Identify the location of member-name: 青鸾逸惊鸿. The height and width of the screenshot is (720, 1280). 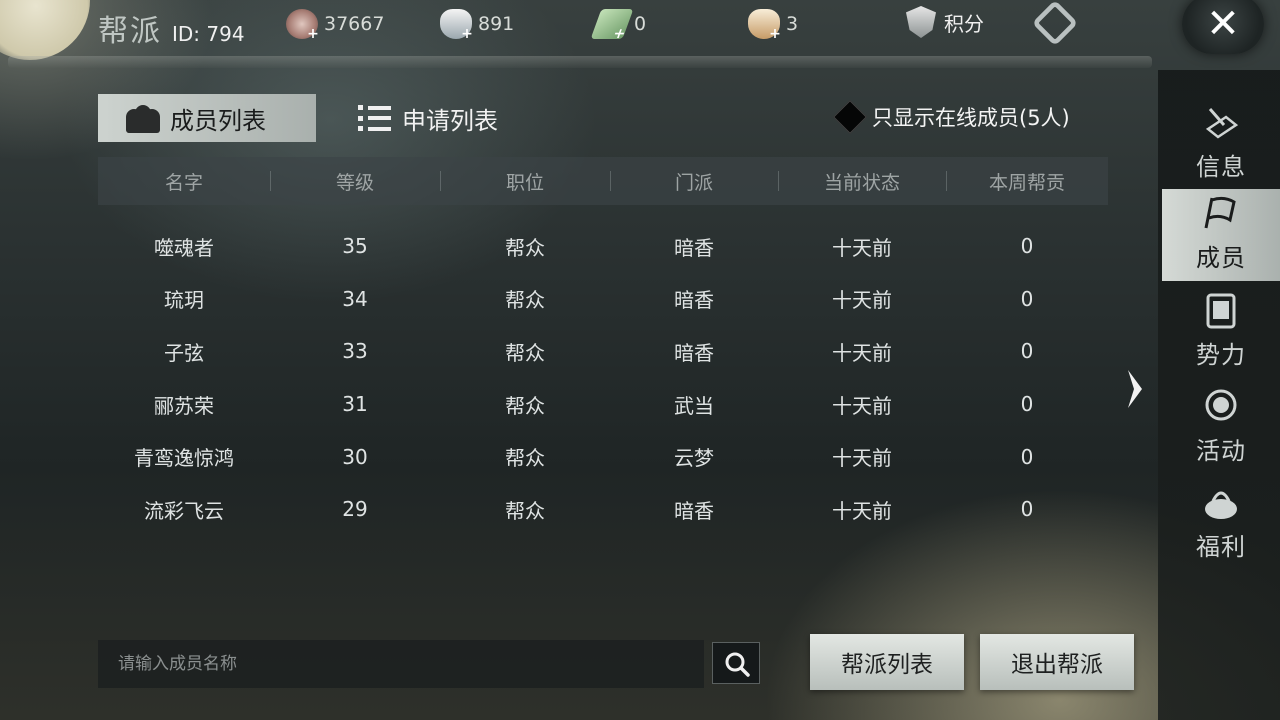
(184, 458).